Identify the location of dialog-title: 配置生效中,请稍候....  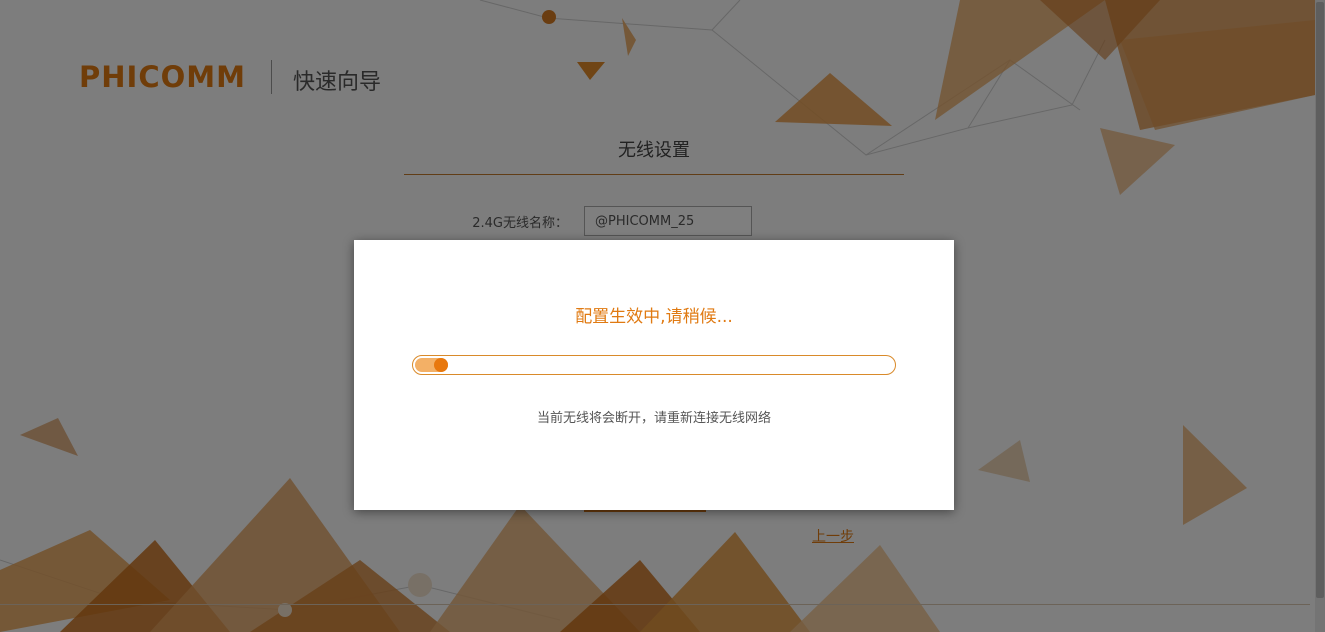
(654, 317).